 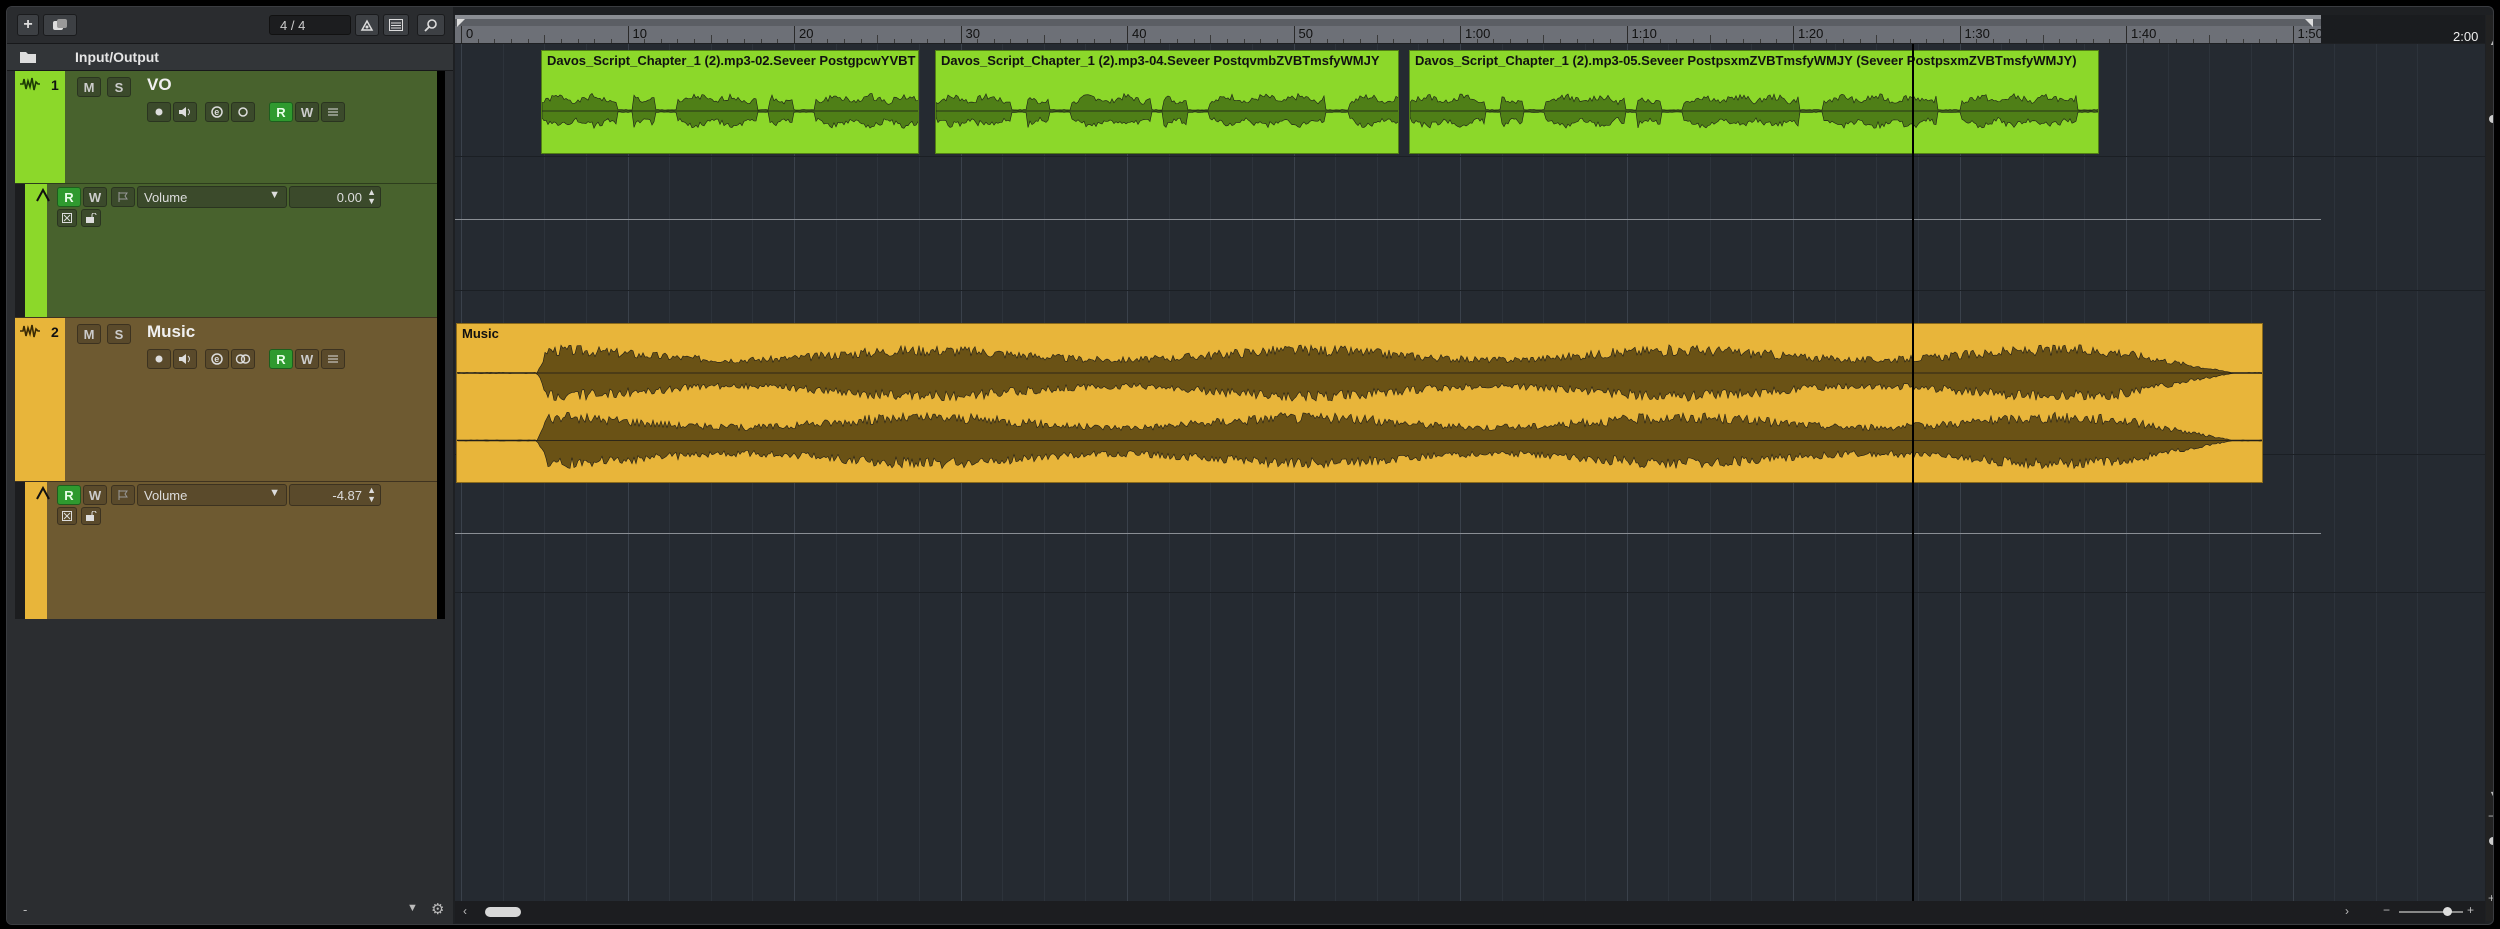 I want to click on track-height-handle, so click(x=2491, y=841).